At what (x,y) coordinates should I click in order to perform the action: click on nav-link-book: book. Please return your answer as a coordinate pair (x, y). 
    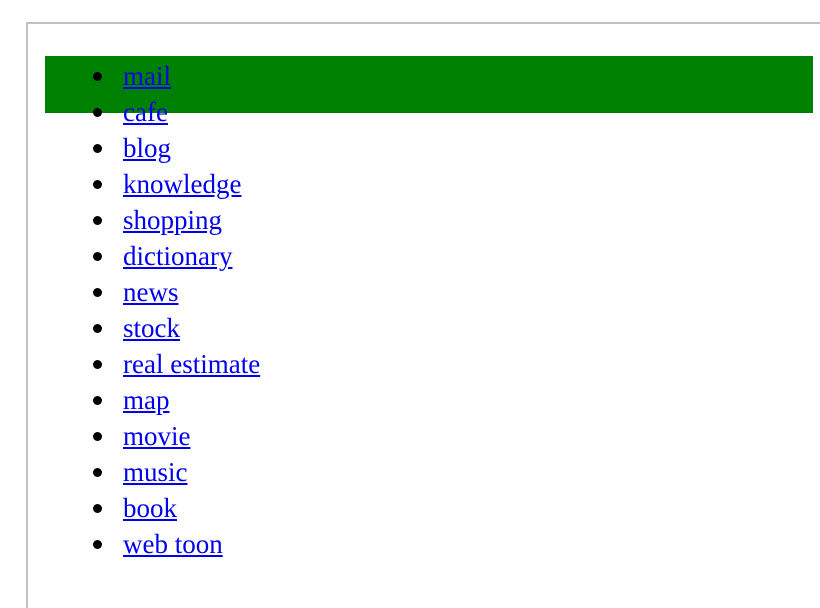
    Looking at the image, I should click on (150, 508).